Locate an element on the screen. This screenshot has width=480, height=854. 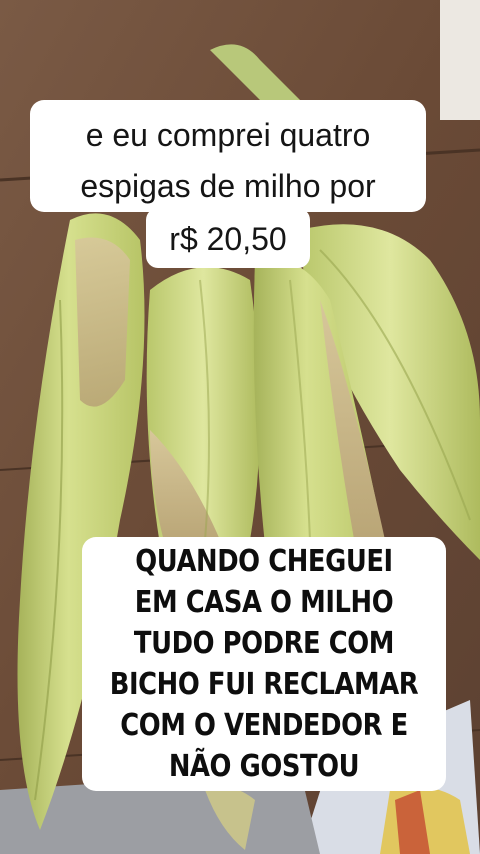
wall is located at coordinates (460, 60).